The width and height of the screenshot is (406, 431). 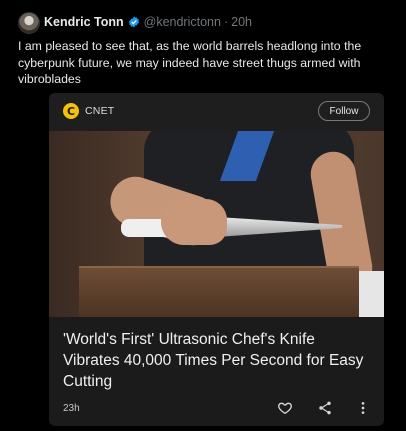 What do you see at coordinates (29, 23) in the screenshot?
I see `avatar` at bounding box center [29, 23].